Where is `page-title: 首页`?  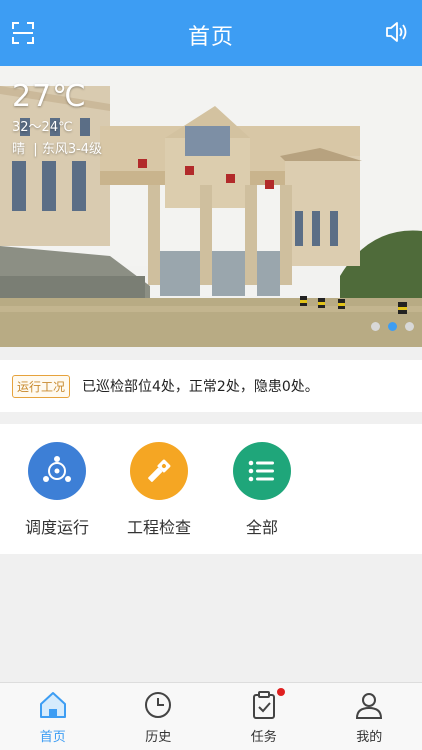 page-title: 首页 is located at coordinates (210, 37).